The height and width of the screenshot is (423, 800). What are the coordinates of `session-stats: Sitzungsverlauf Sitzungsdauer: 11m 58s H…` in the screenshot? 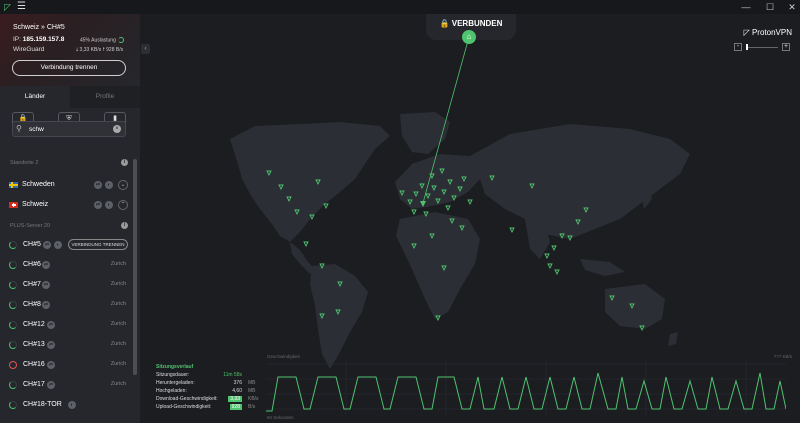 It's located at (211, 389).